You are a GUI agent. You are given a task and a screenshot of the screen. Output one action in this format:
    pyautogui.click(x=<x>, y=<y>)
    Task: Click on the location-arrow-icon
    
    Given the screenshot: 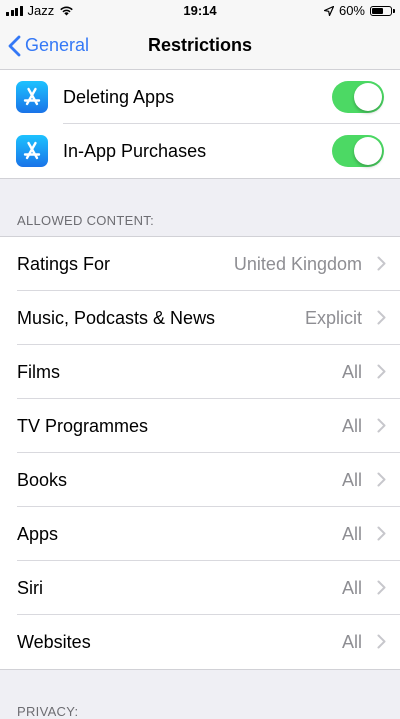 What is the action you would take?
    pyautogui.click(x=328, y=10)
    